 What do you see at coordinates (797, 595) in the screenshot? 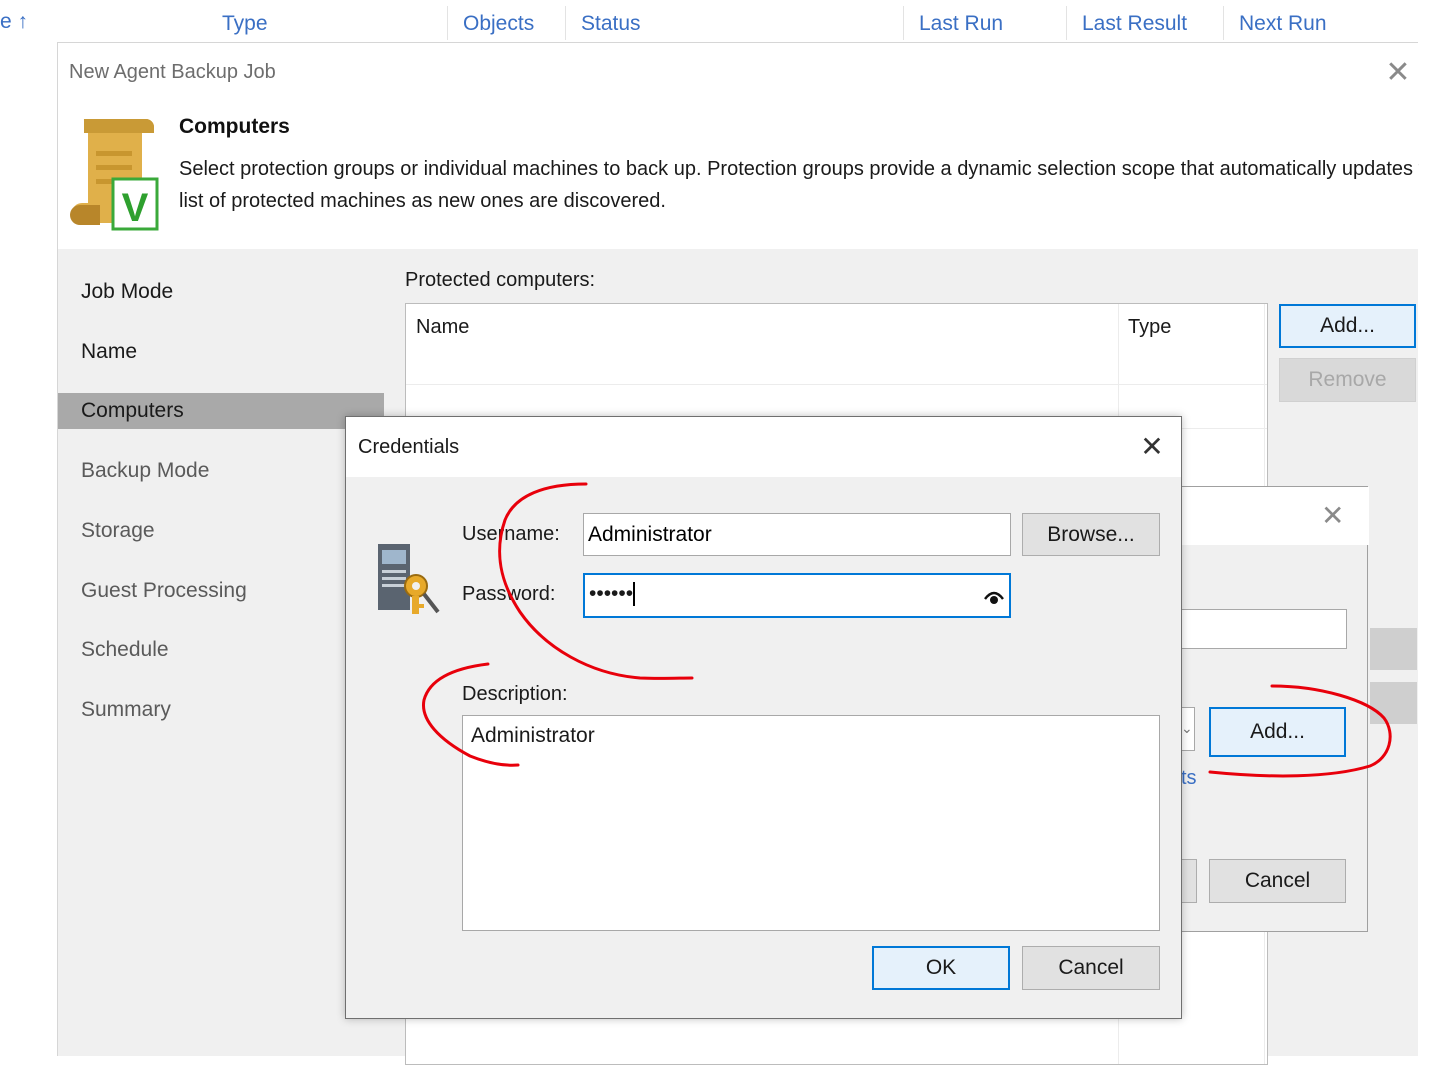
I see `password-input: ••••••` at bounding box center [797, 595].